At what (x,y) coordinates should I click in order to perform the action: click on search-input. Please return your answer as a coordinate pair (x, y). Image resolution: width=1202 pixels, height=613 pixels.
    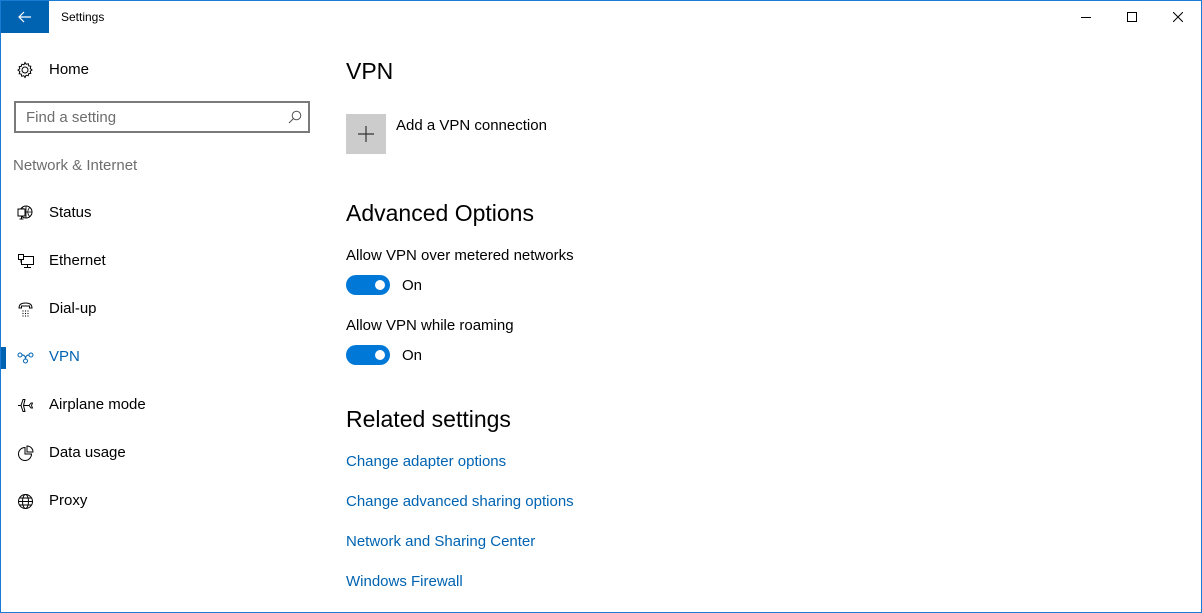
    Looking at the image, I should click on (141, 117).